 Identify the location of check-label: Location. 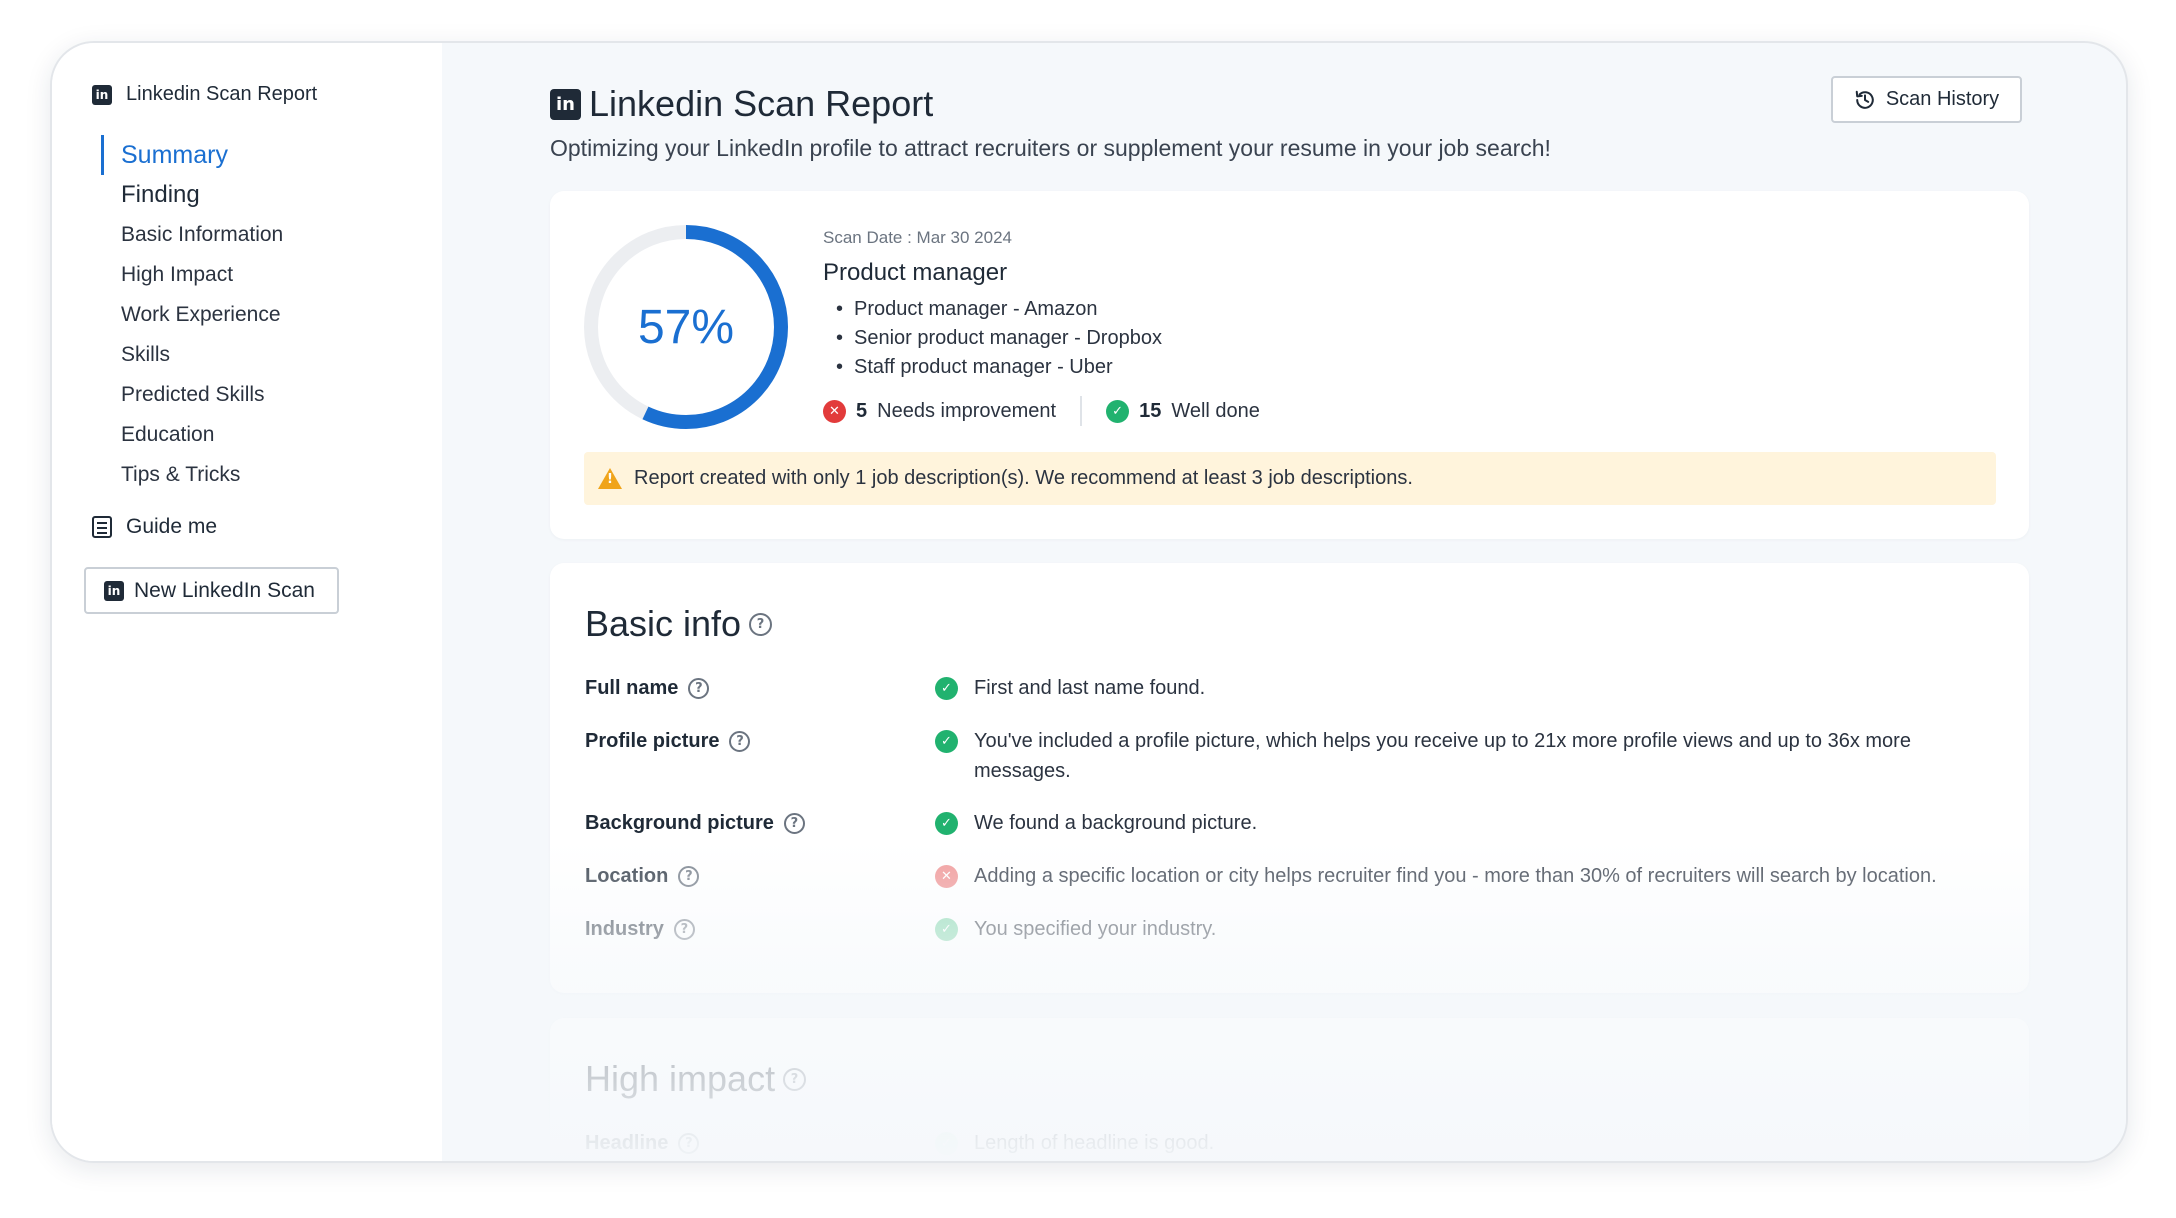
(627, 875).